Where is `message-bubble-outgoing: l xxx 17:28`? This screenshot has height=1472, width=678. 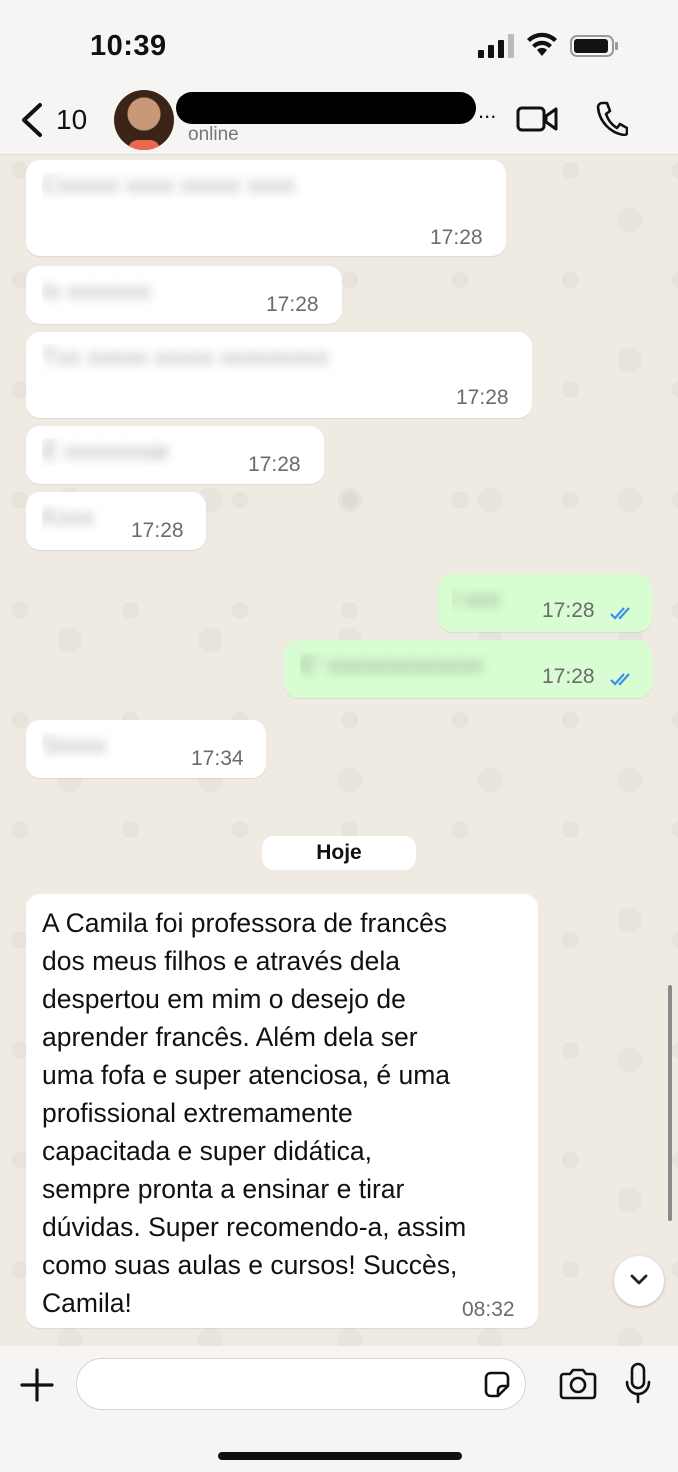
message-bubble-outgoing: l xxx 17:28 is located at coordinates (545, 603).